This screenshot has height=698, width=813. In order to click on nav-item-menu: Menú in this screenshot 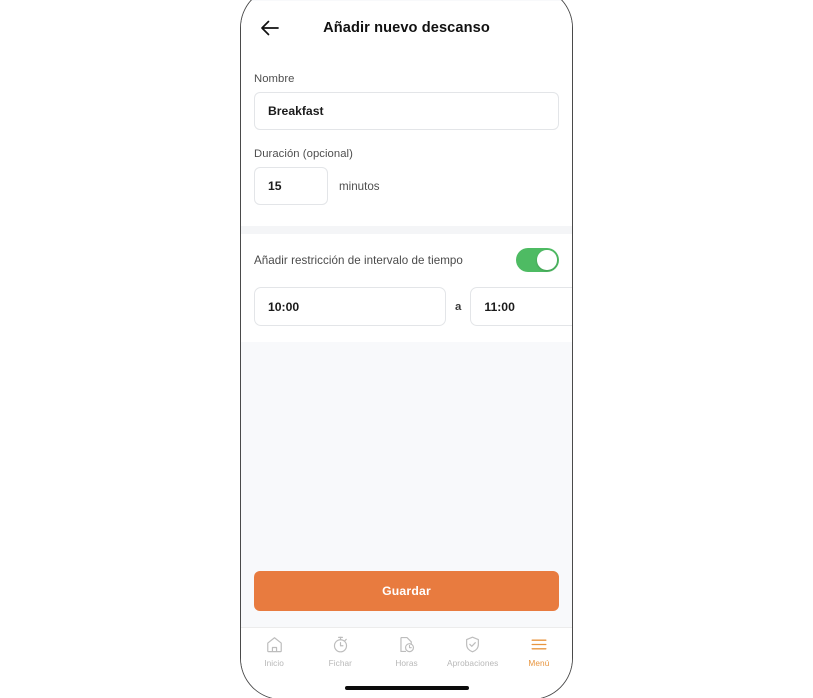, I will do `click(539, 651)`.